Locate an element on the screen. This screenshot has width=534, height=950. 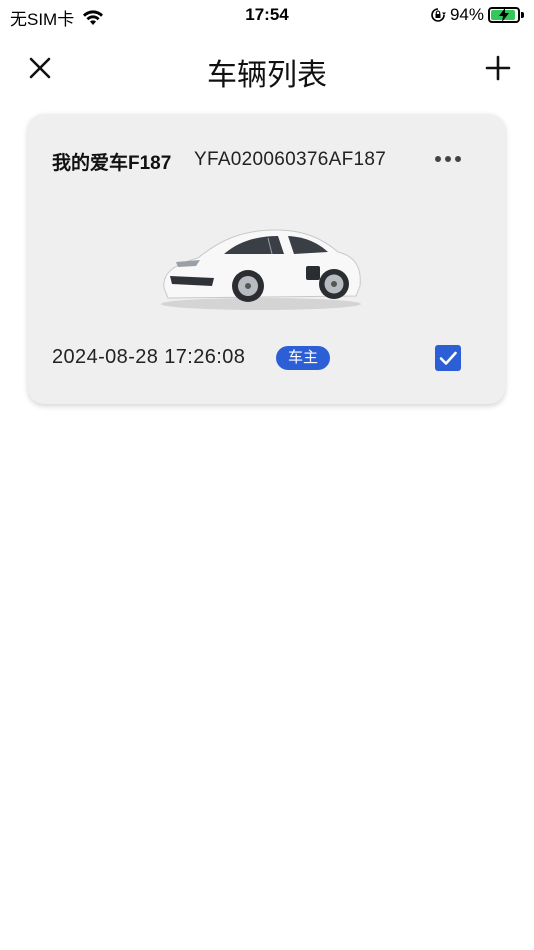
vehicle-date: 2024-08-28 17:26:08 is located at coordinates (149, 357).